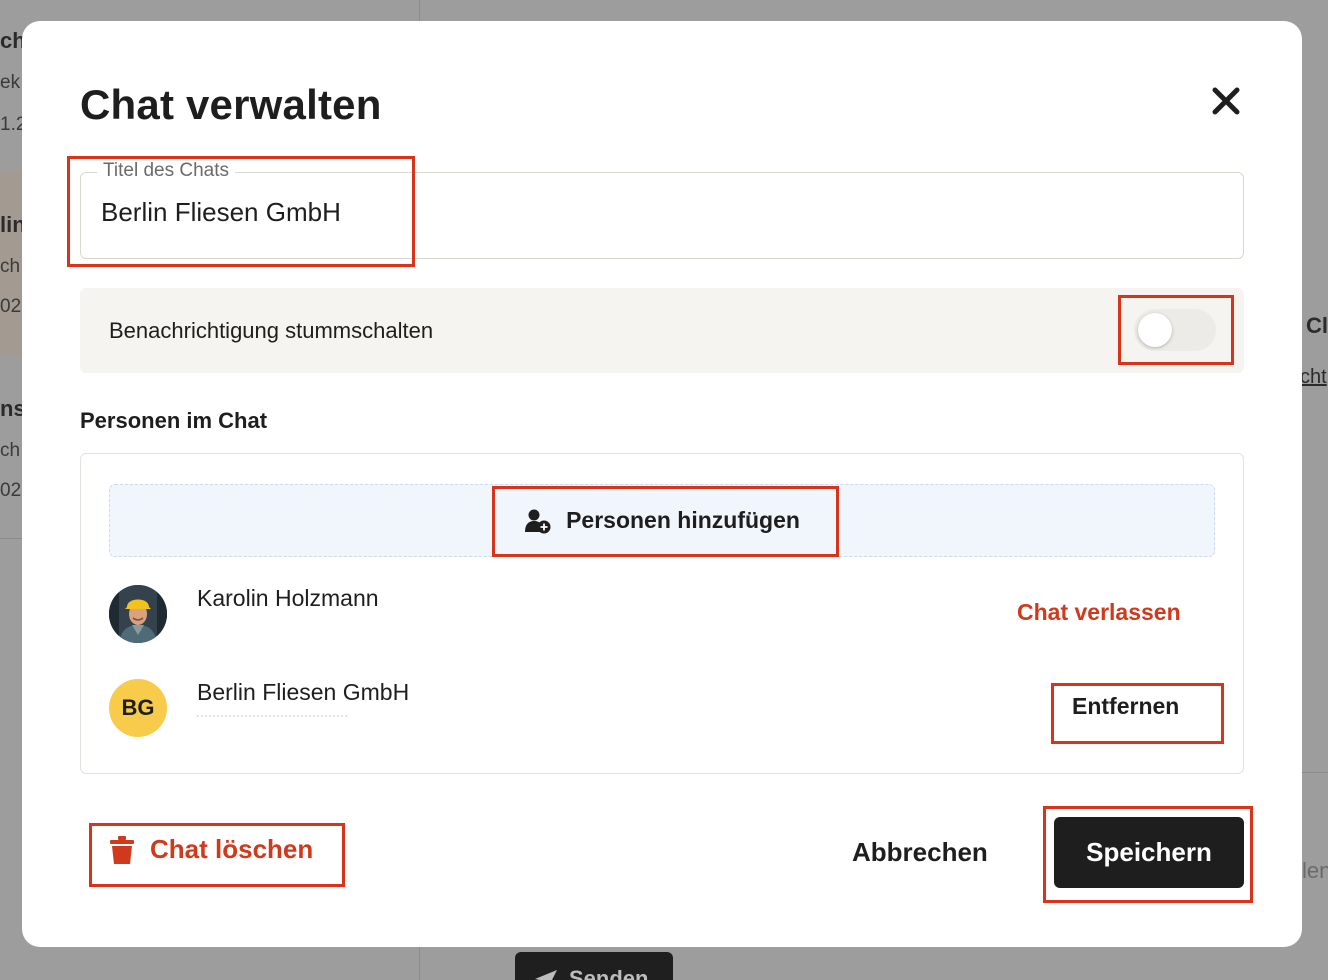  I want to click on member-name: Berlin Fliesen GmbH, so click(303, 692).